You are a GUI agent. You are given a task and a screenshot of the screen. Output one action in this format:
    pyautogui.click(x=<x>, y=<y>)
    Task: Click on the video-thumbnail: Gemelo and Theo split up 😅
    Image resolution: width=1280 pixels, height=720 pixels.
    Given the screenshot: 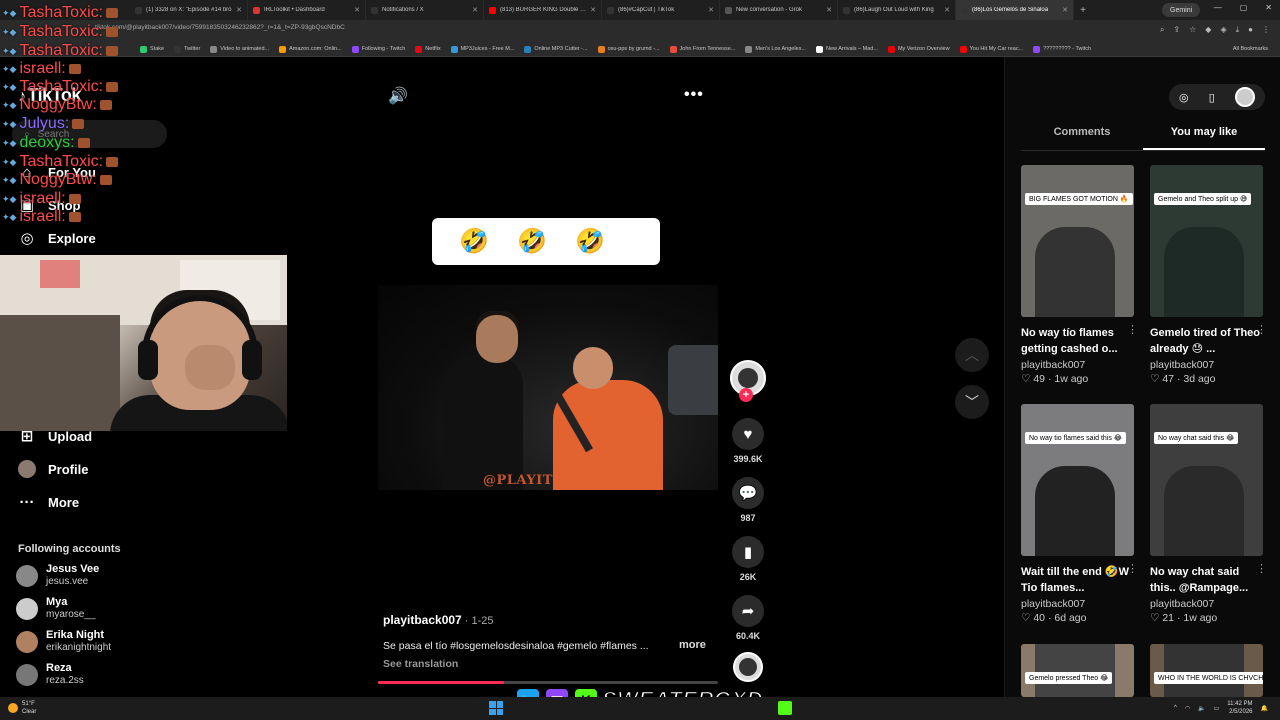 What is the action you would take?
    pyautogui.click(x=1206, y=241)
    